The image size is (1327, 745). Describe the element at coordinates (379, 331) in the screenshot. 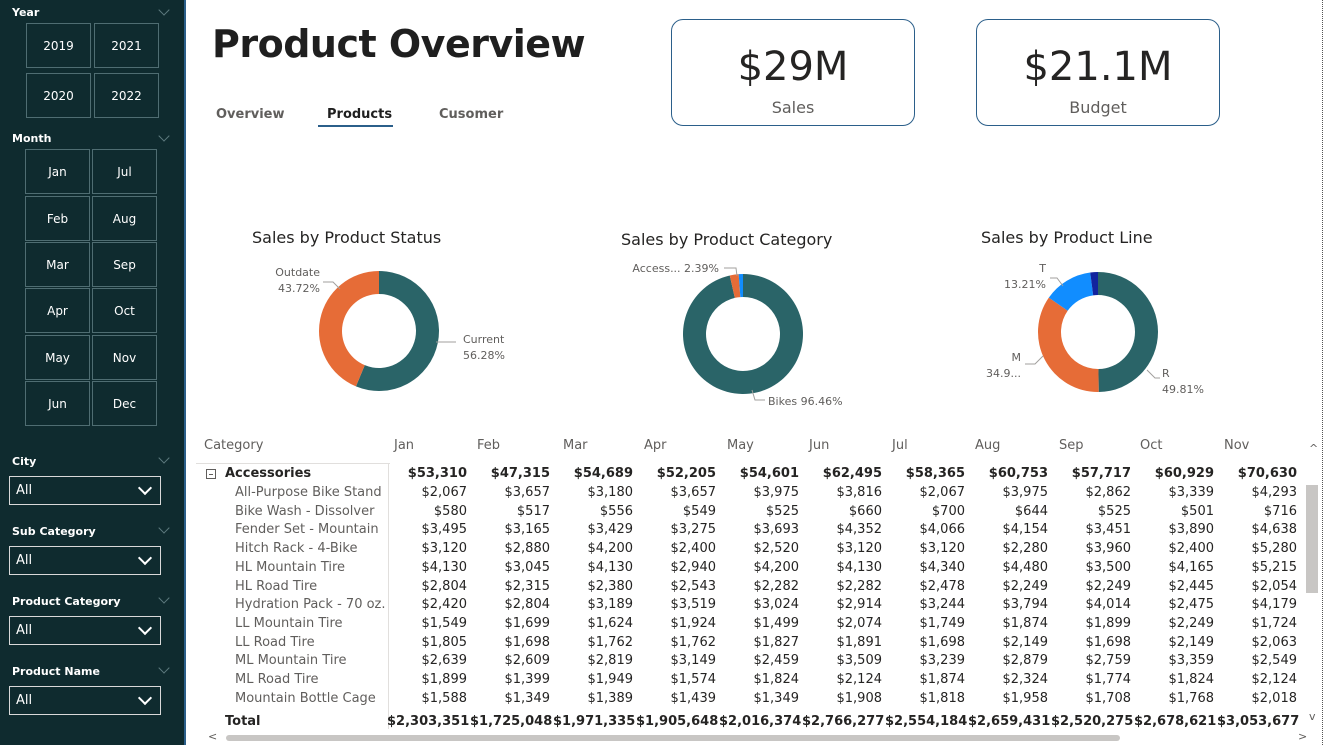

I see `donut-product-status` at that location.